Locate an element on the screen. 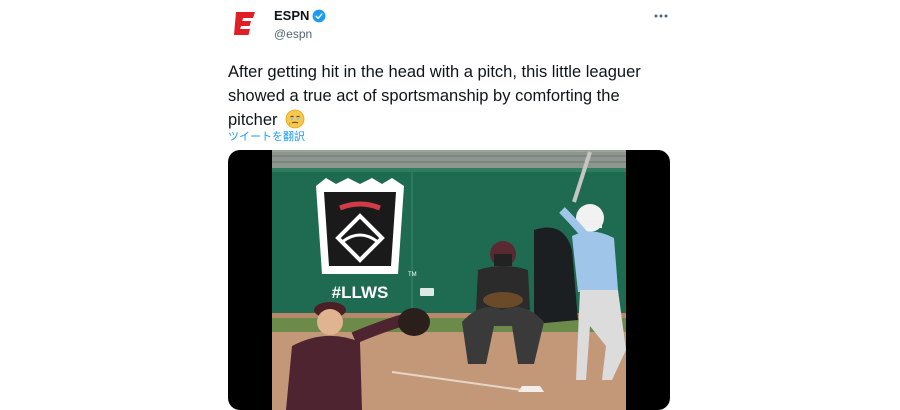 This screenshot has height=410, width=900. name-row: ESPN is located at coordinates (300, 15).